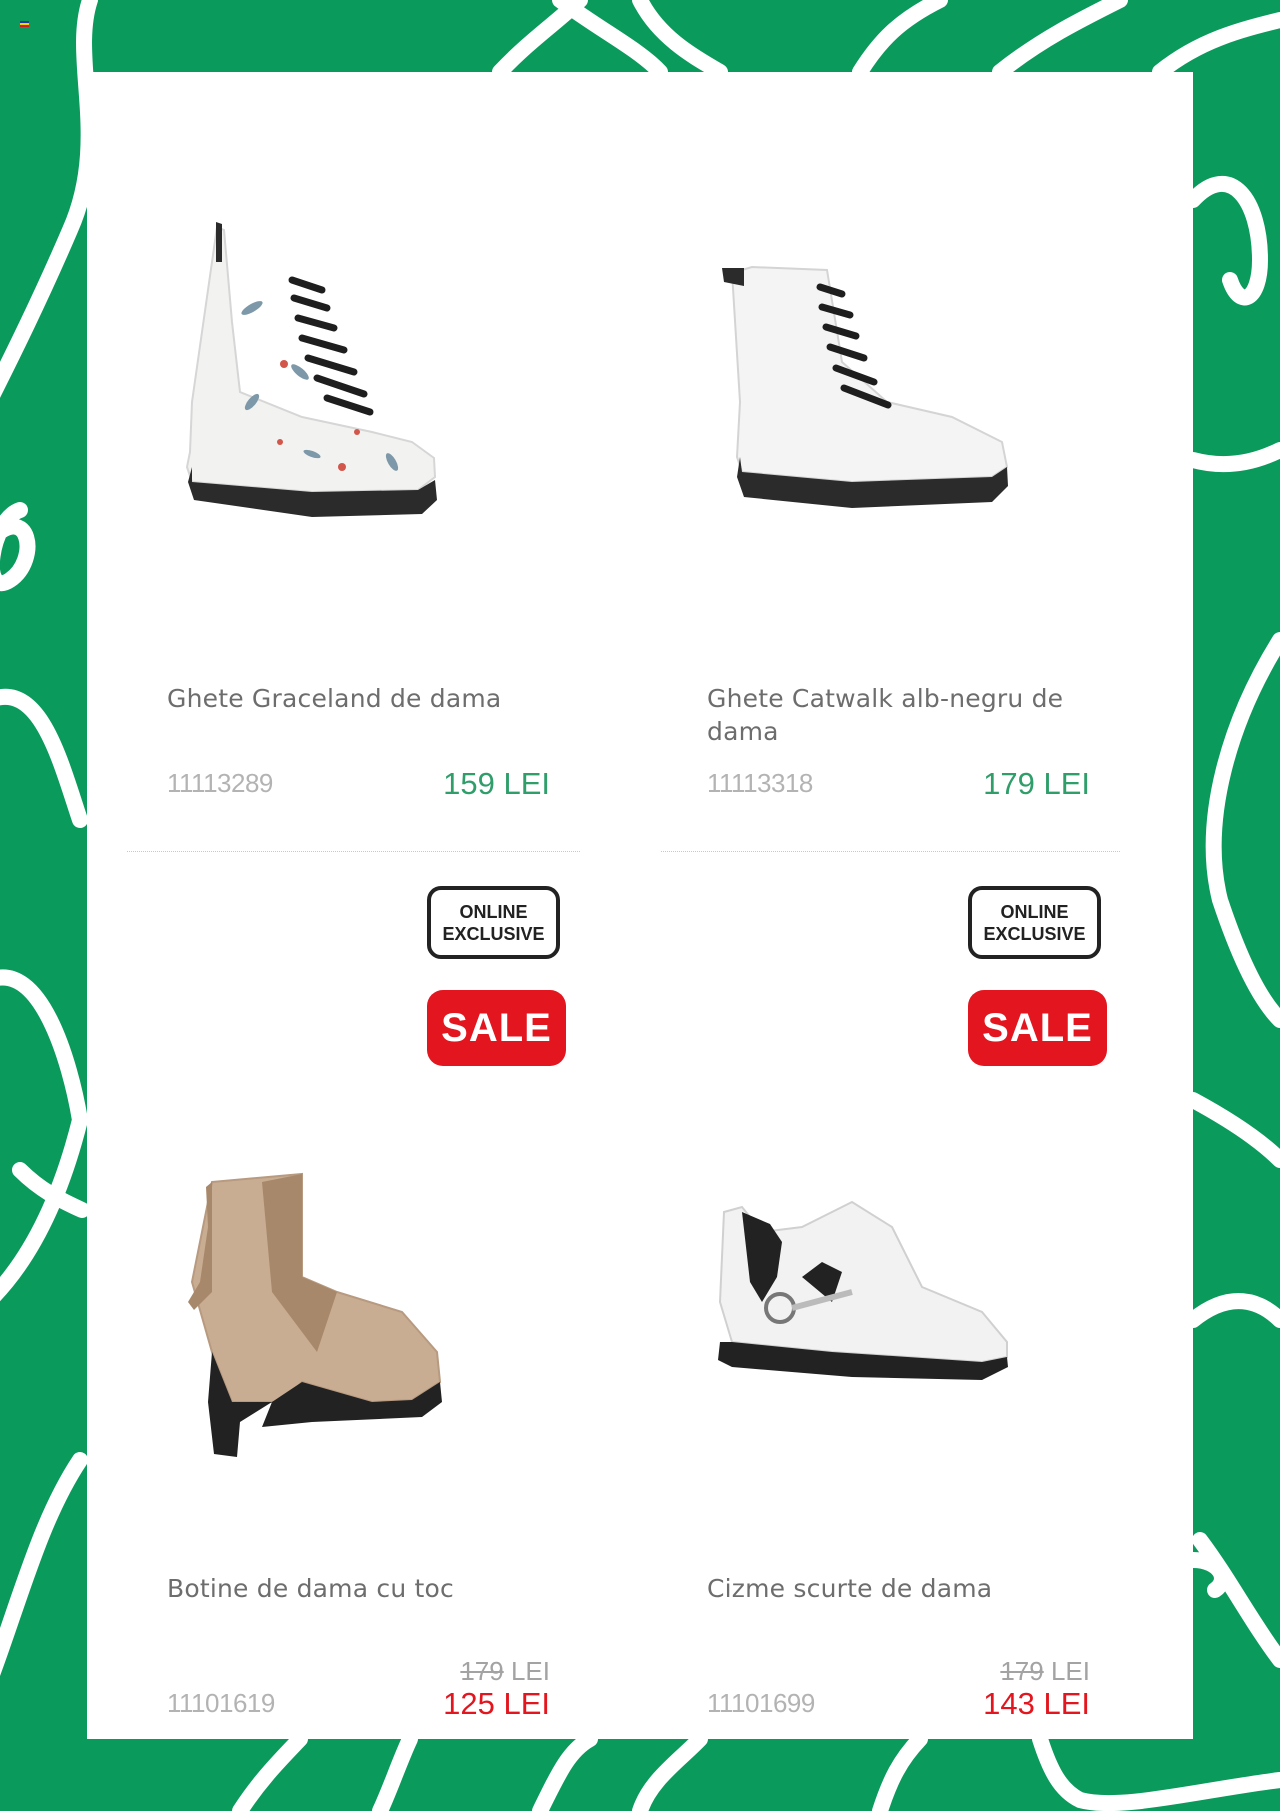  What do you see at coordinates (24, 24) in the screenshot?
I see `flag-icon` at bounding box center [24, 24].